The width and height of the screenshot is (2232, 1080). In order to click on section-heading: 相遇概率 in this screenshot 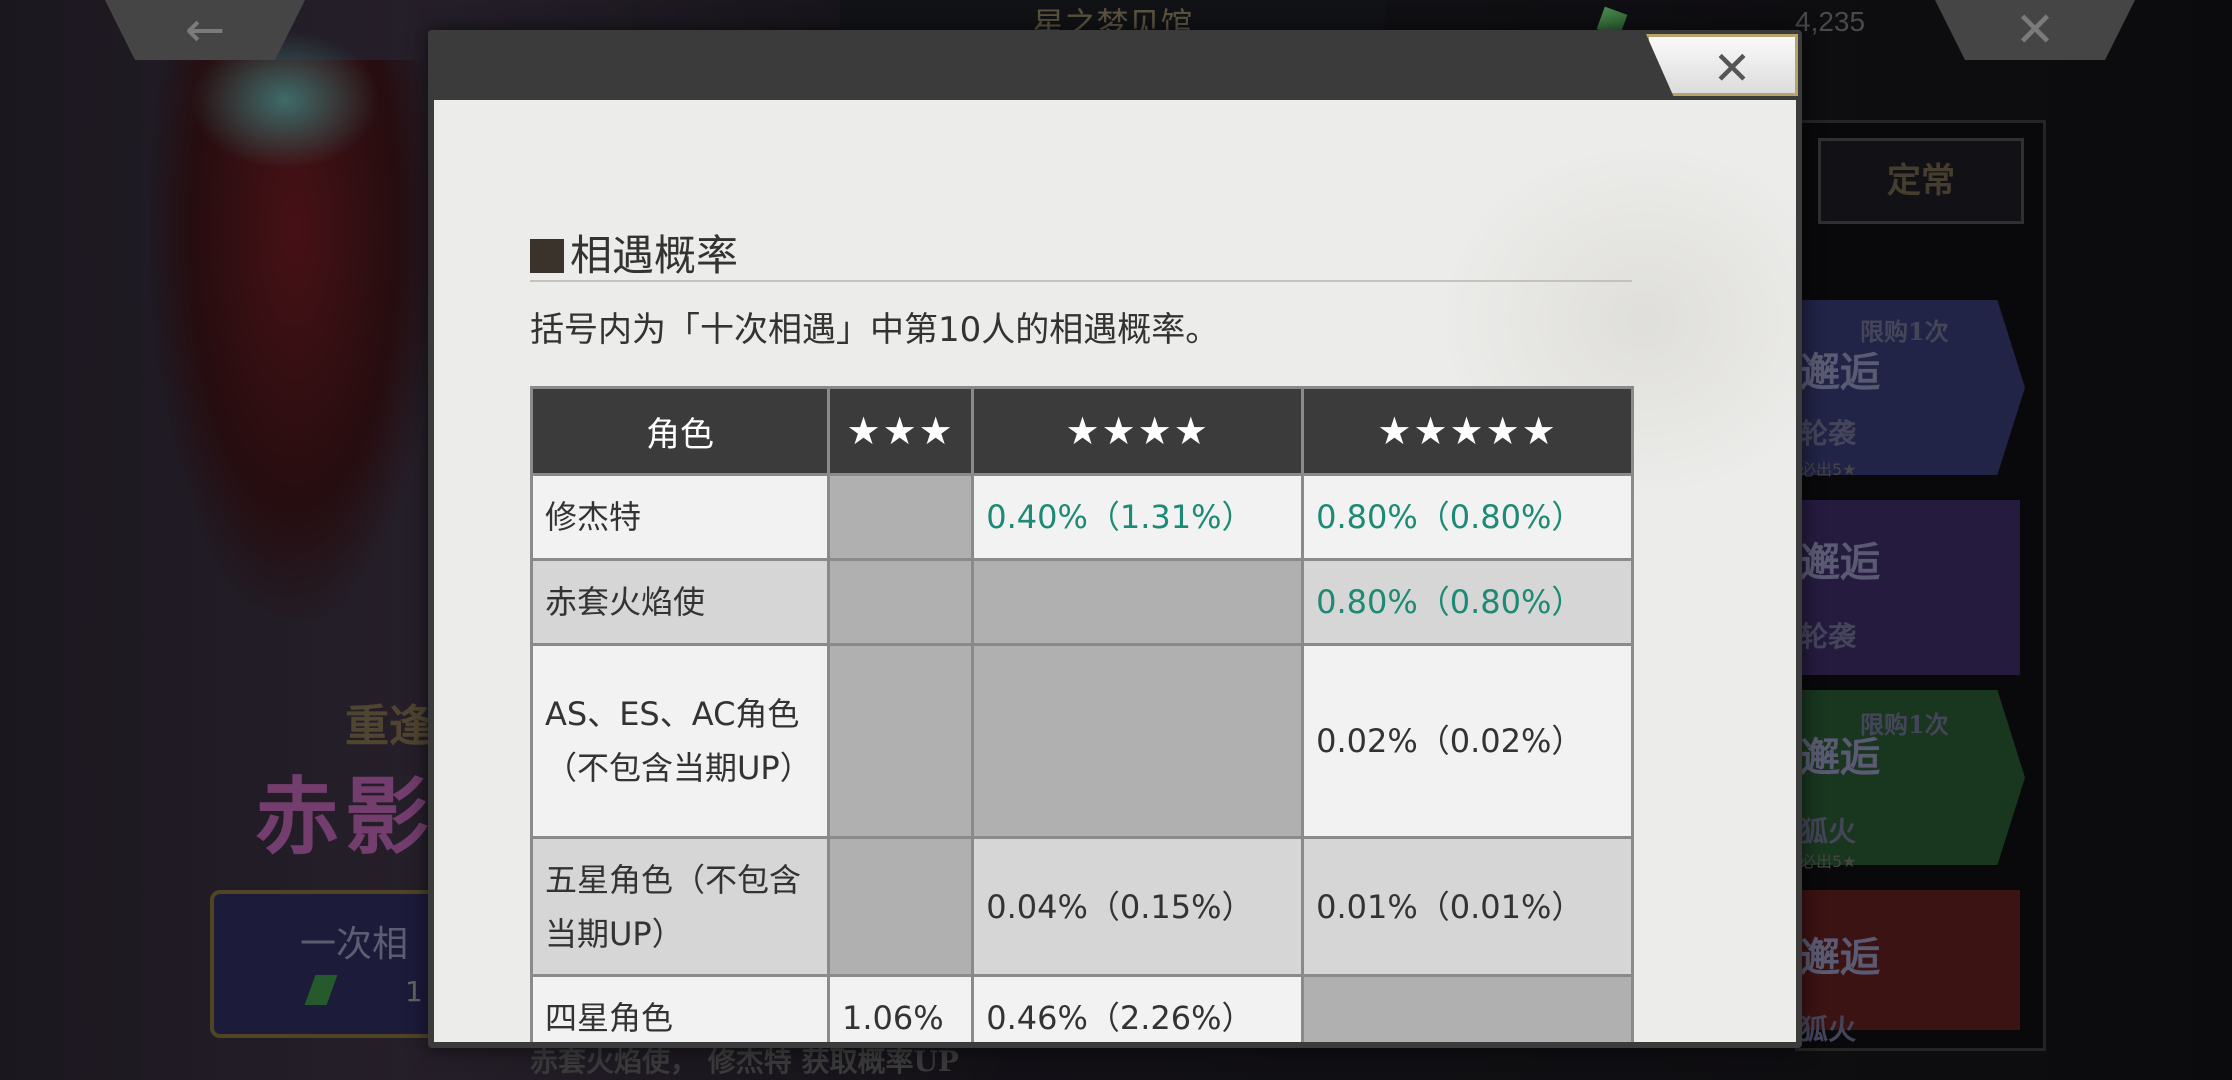, I will do `click(634, 252)`.